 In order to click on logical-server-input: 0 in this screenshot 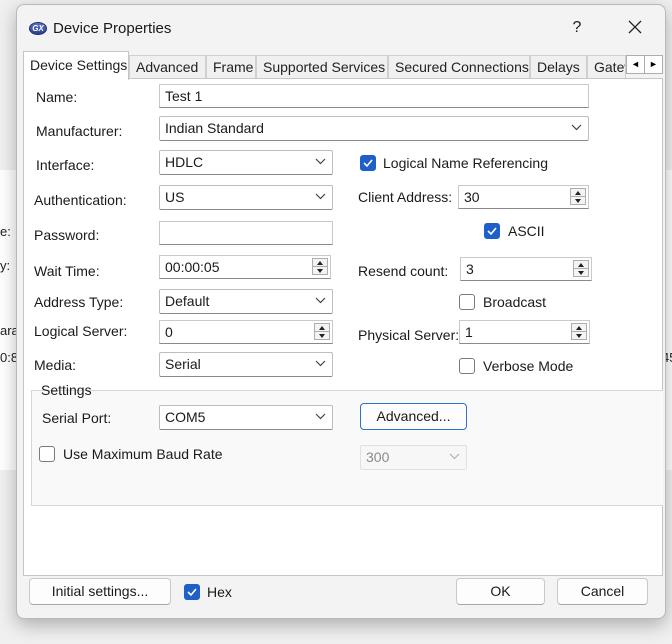, I will do `click(246, 332)`.